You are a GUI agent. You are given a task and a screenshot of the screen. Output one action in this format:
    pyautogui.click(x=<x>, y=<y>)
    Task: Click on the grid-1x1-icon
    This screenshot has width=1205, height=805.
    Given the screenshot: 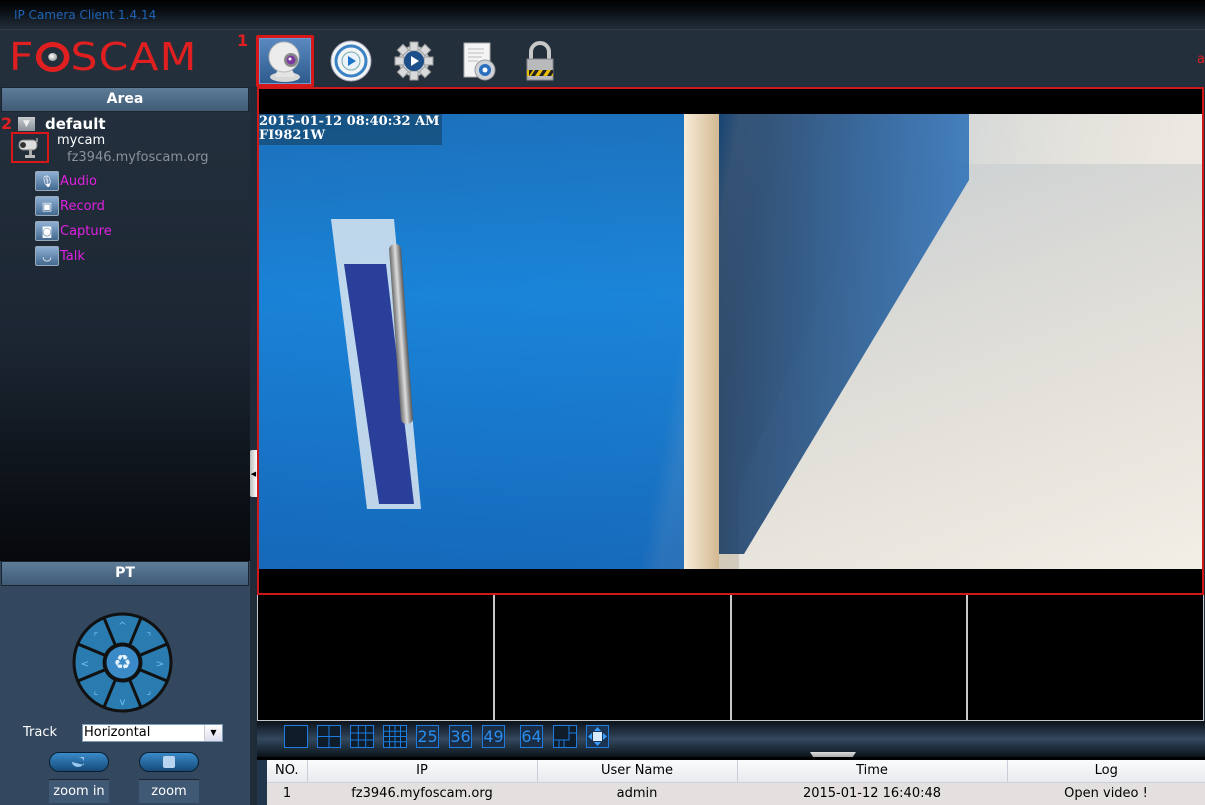 What is the action you would take?
    pyautogui.click(x=296, y=736)
    